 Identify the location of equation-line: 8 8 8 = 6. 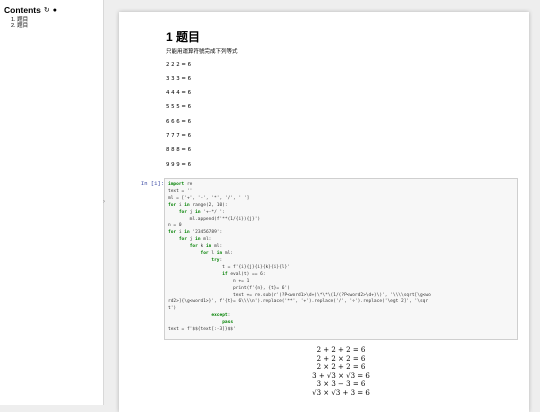
(179, 150).